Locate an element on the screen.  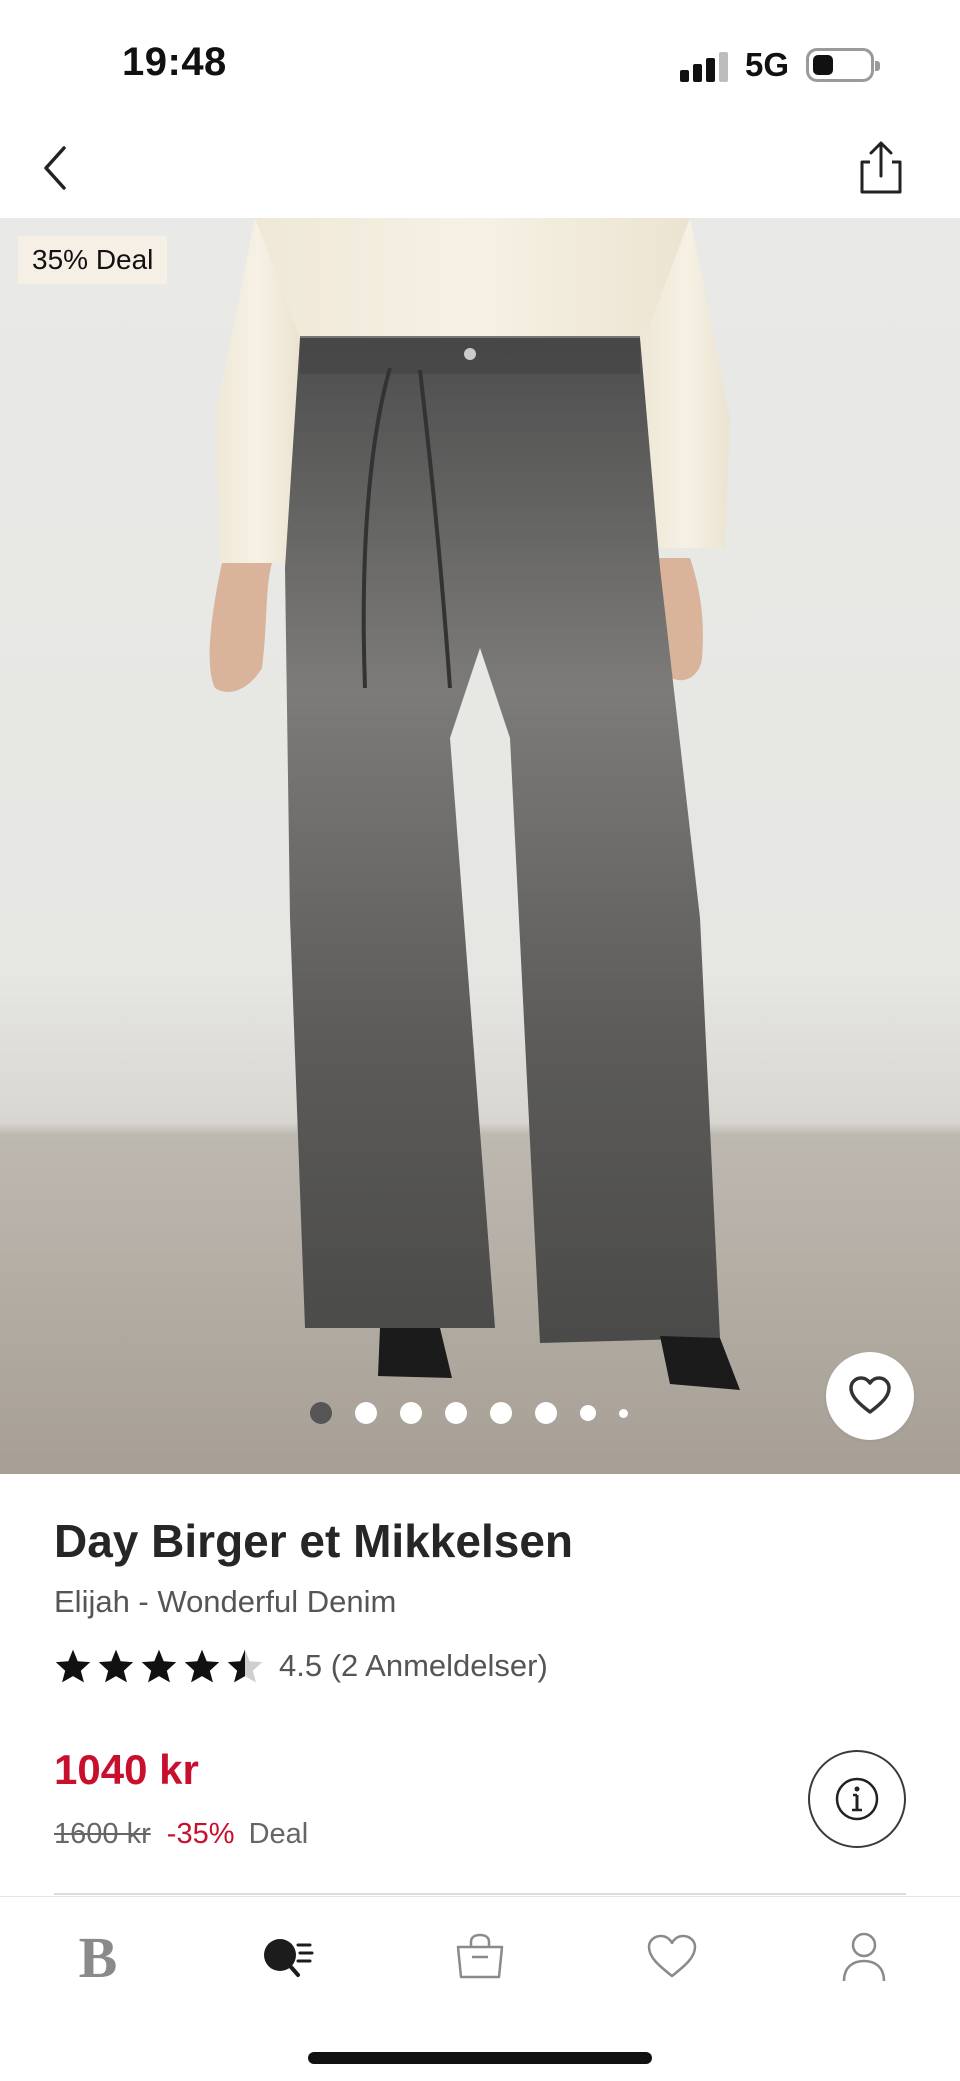
product-name: Elijah - Wonderful Denim is located at coordinates (225, 1601).